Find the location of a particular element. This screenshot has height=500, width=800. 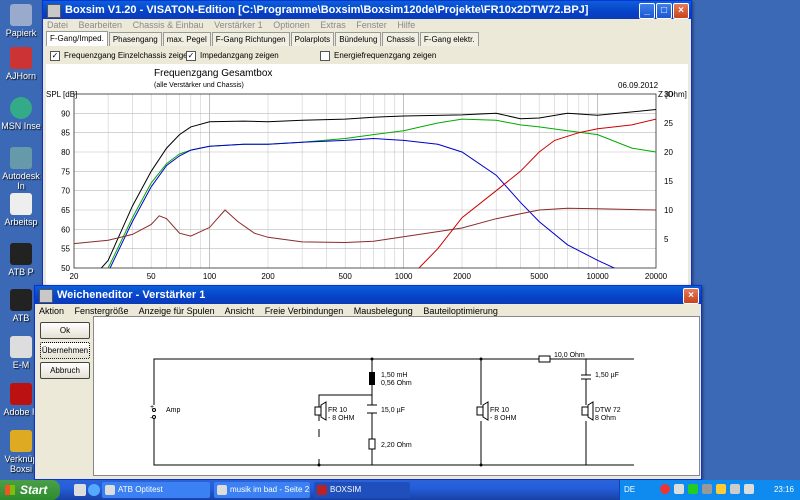

checkbox-impedanz: ✓ Impedanzgang zeigen is located at coordinates (232, 57).